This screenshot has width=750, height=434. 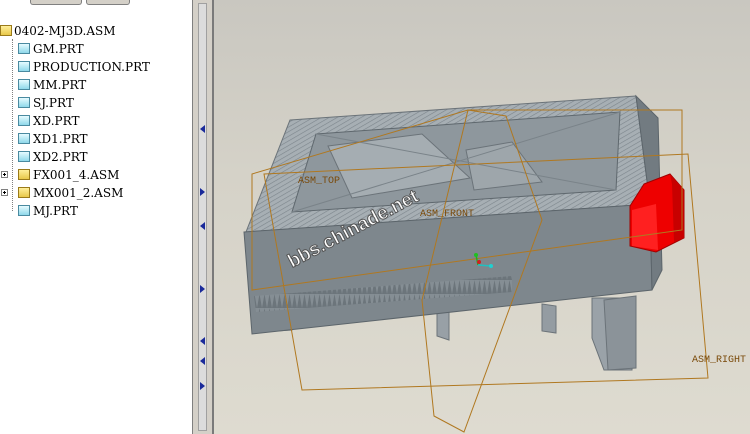 What do you see at coordinates (108, 2) in the screenshot?
I see `tree-tab-right` at bounding box center [108, 2].